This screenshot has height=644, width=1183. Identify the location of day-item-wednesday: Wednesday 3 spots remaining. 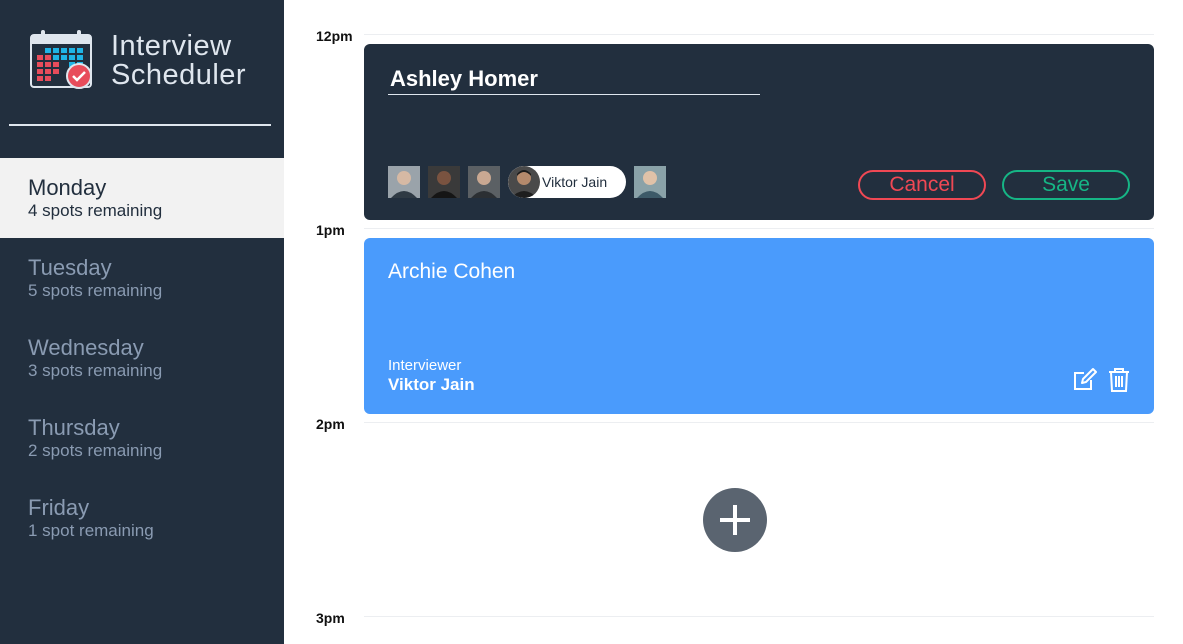
(142, 358).